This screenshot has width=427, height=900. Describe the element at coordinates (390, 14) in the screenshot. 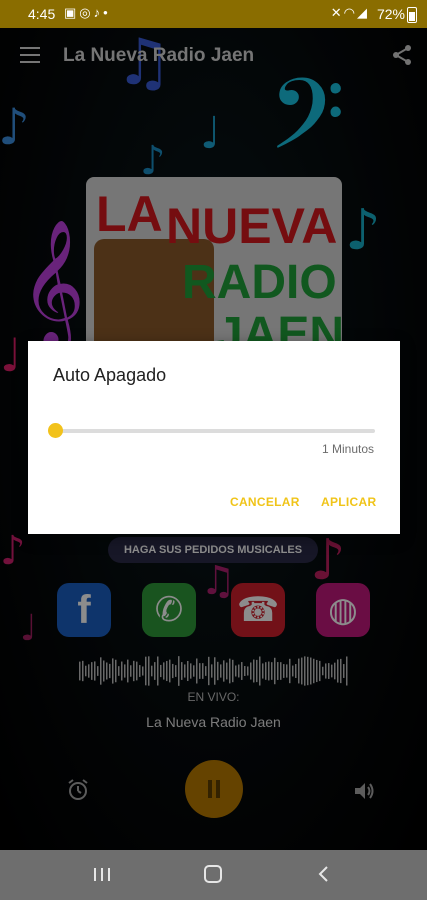

I see `battery-percent: 72%` at that location.